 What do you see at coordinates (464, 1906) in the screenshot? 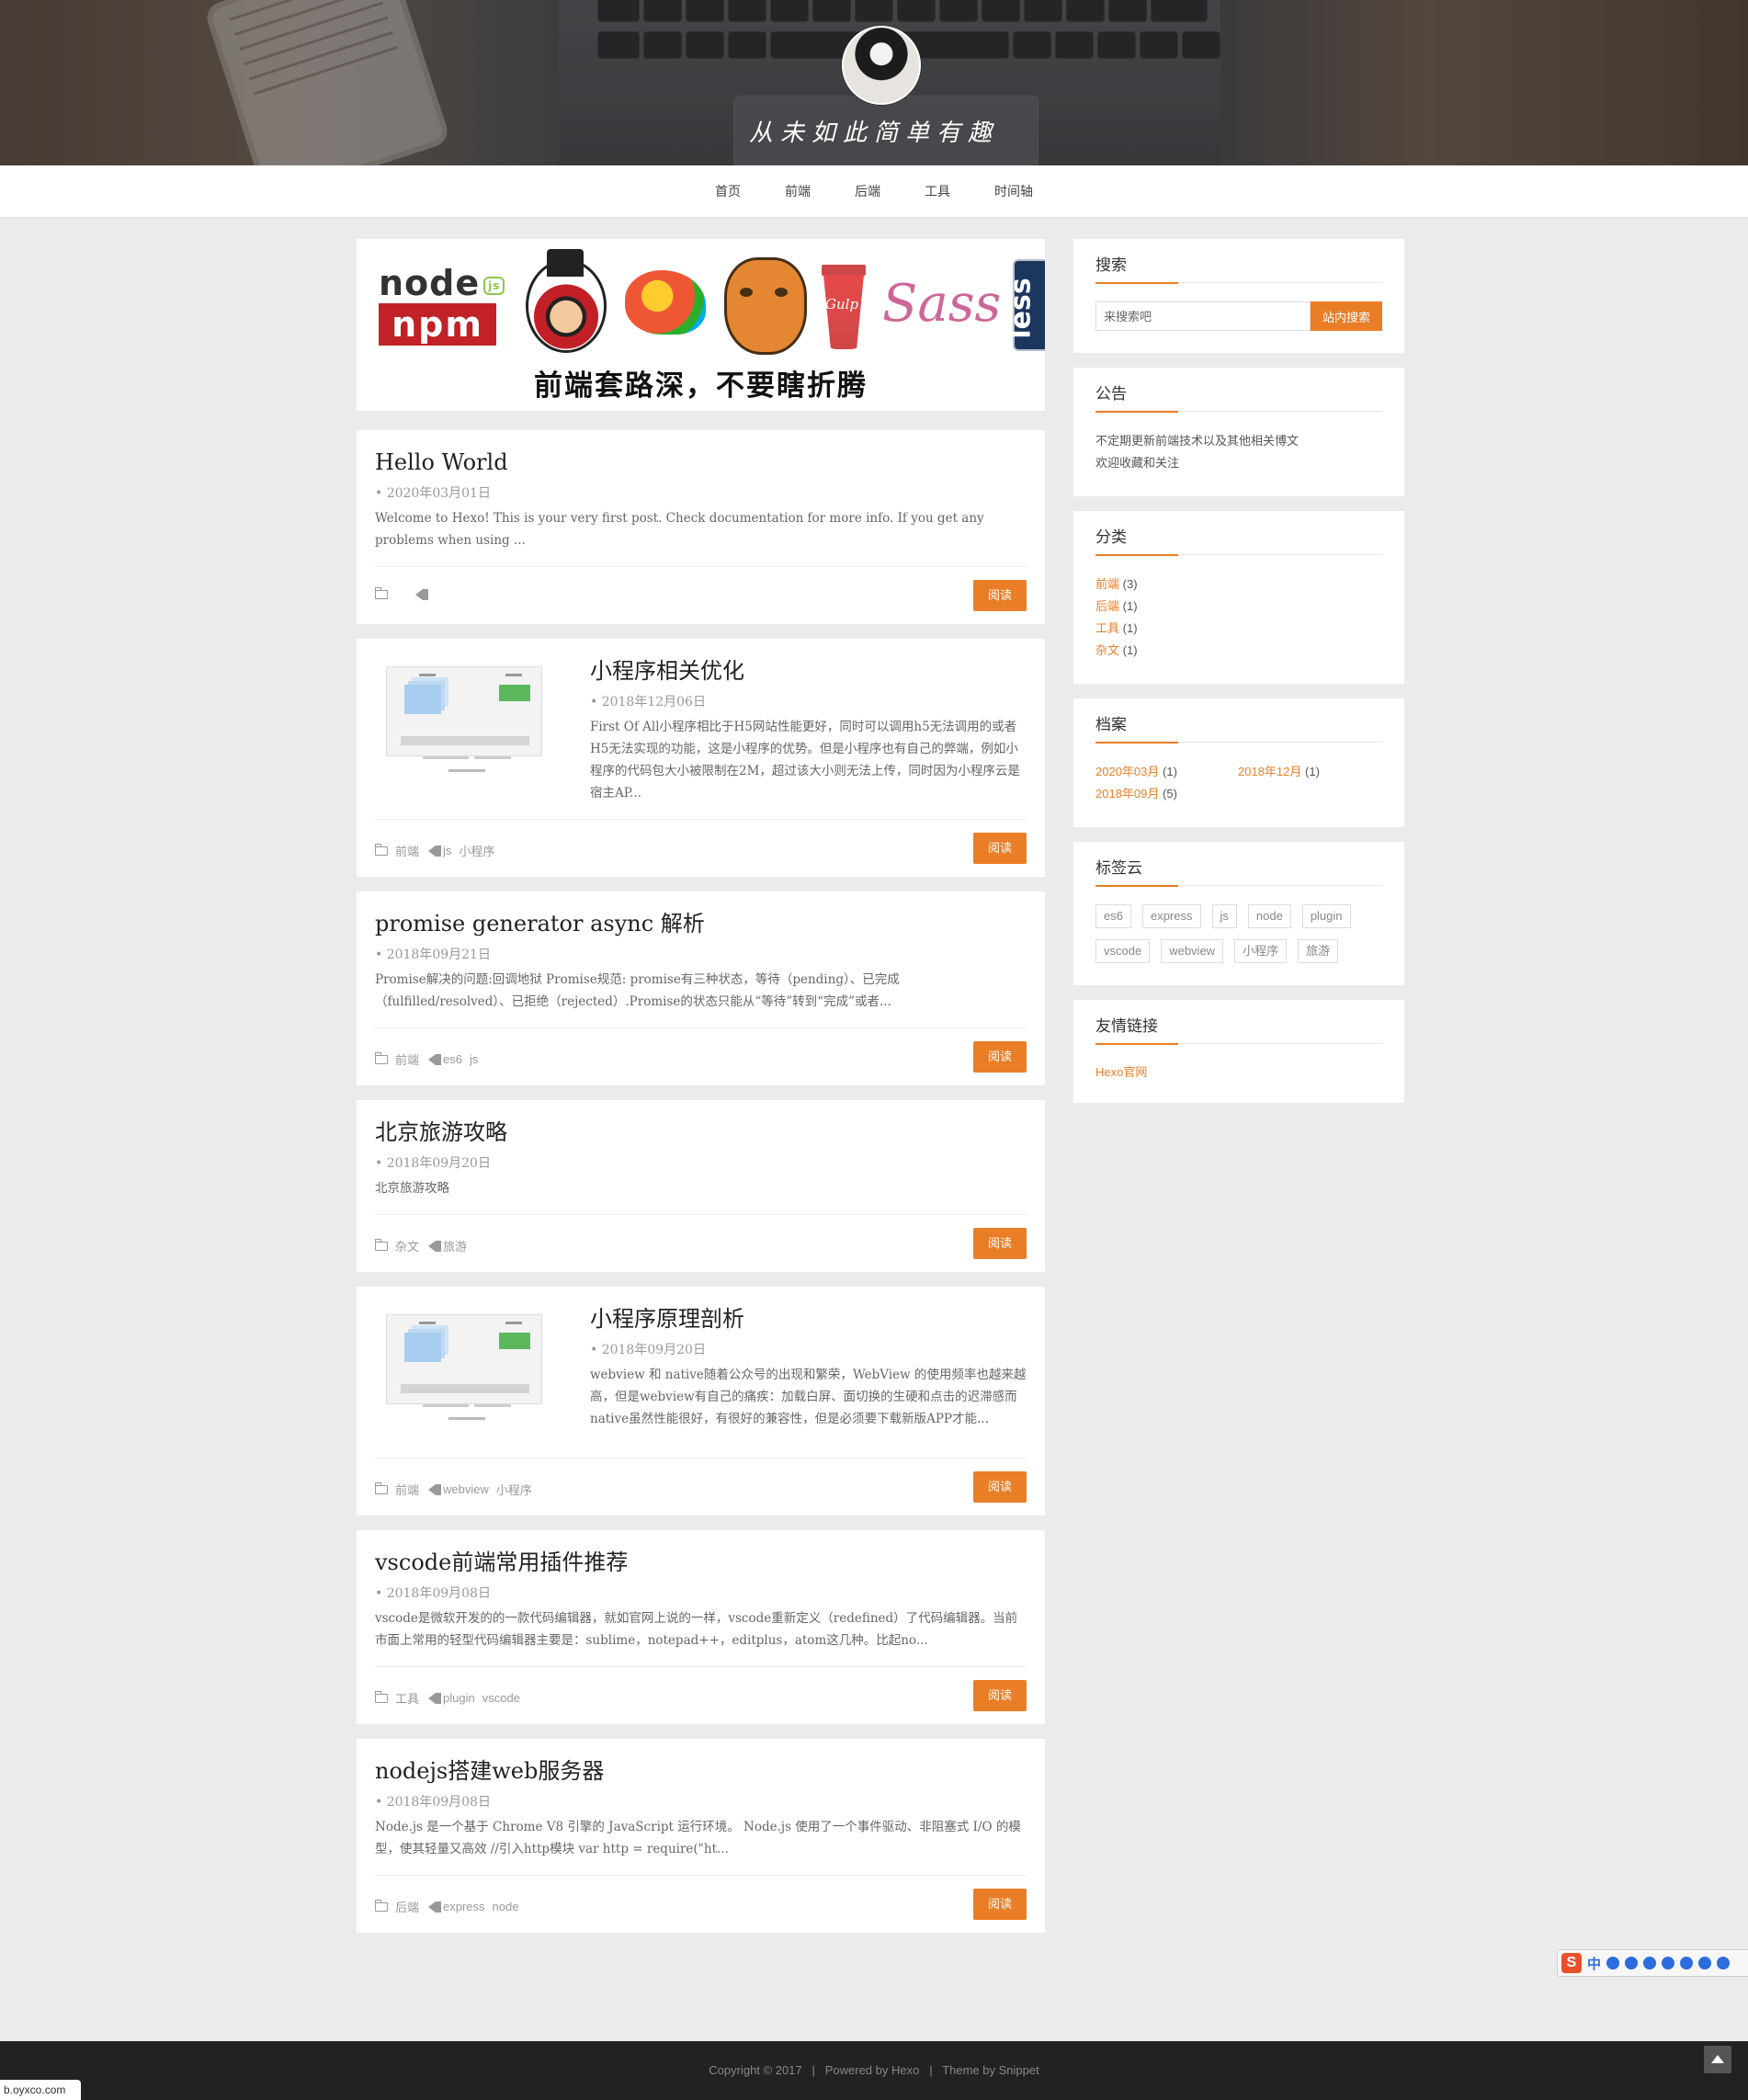
I see `post-tag-link: express` at bounding box center [464, 1906].